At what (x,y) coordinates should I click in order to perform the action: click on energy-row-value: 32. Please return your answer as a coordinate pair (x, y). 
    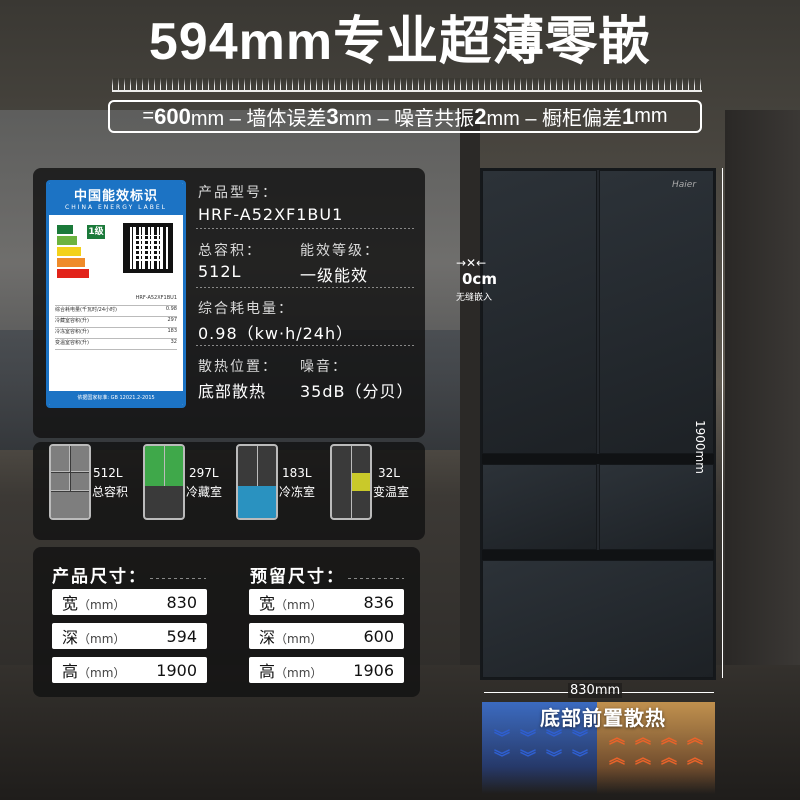
    Looking at the image, I should click on (173, 342).